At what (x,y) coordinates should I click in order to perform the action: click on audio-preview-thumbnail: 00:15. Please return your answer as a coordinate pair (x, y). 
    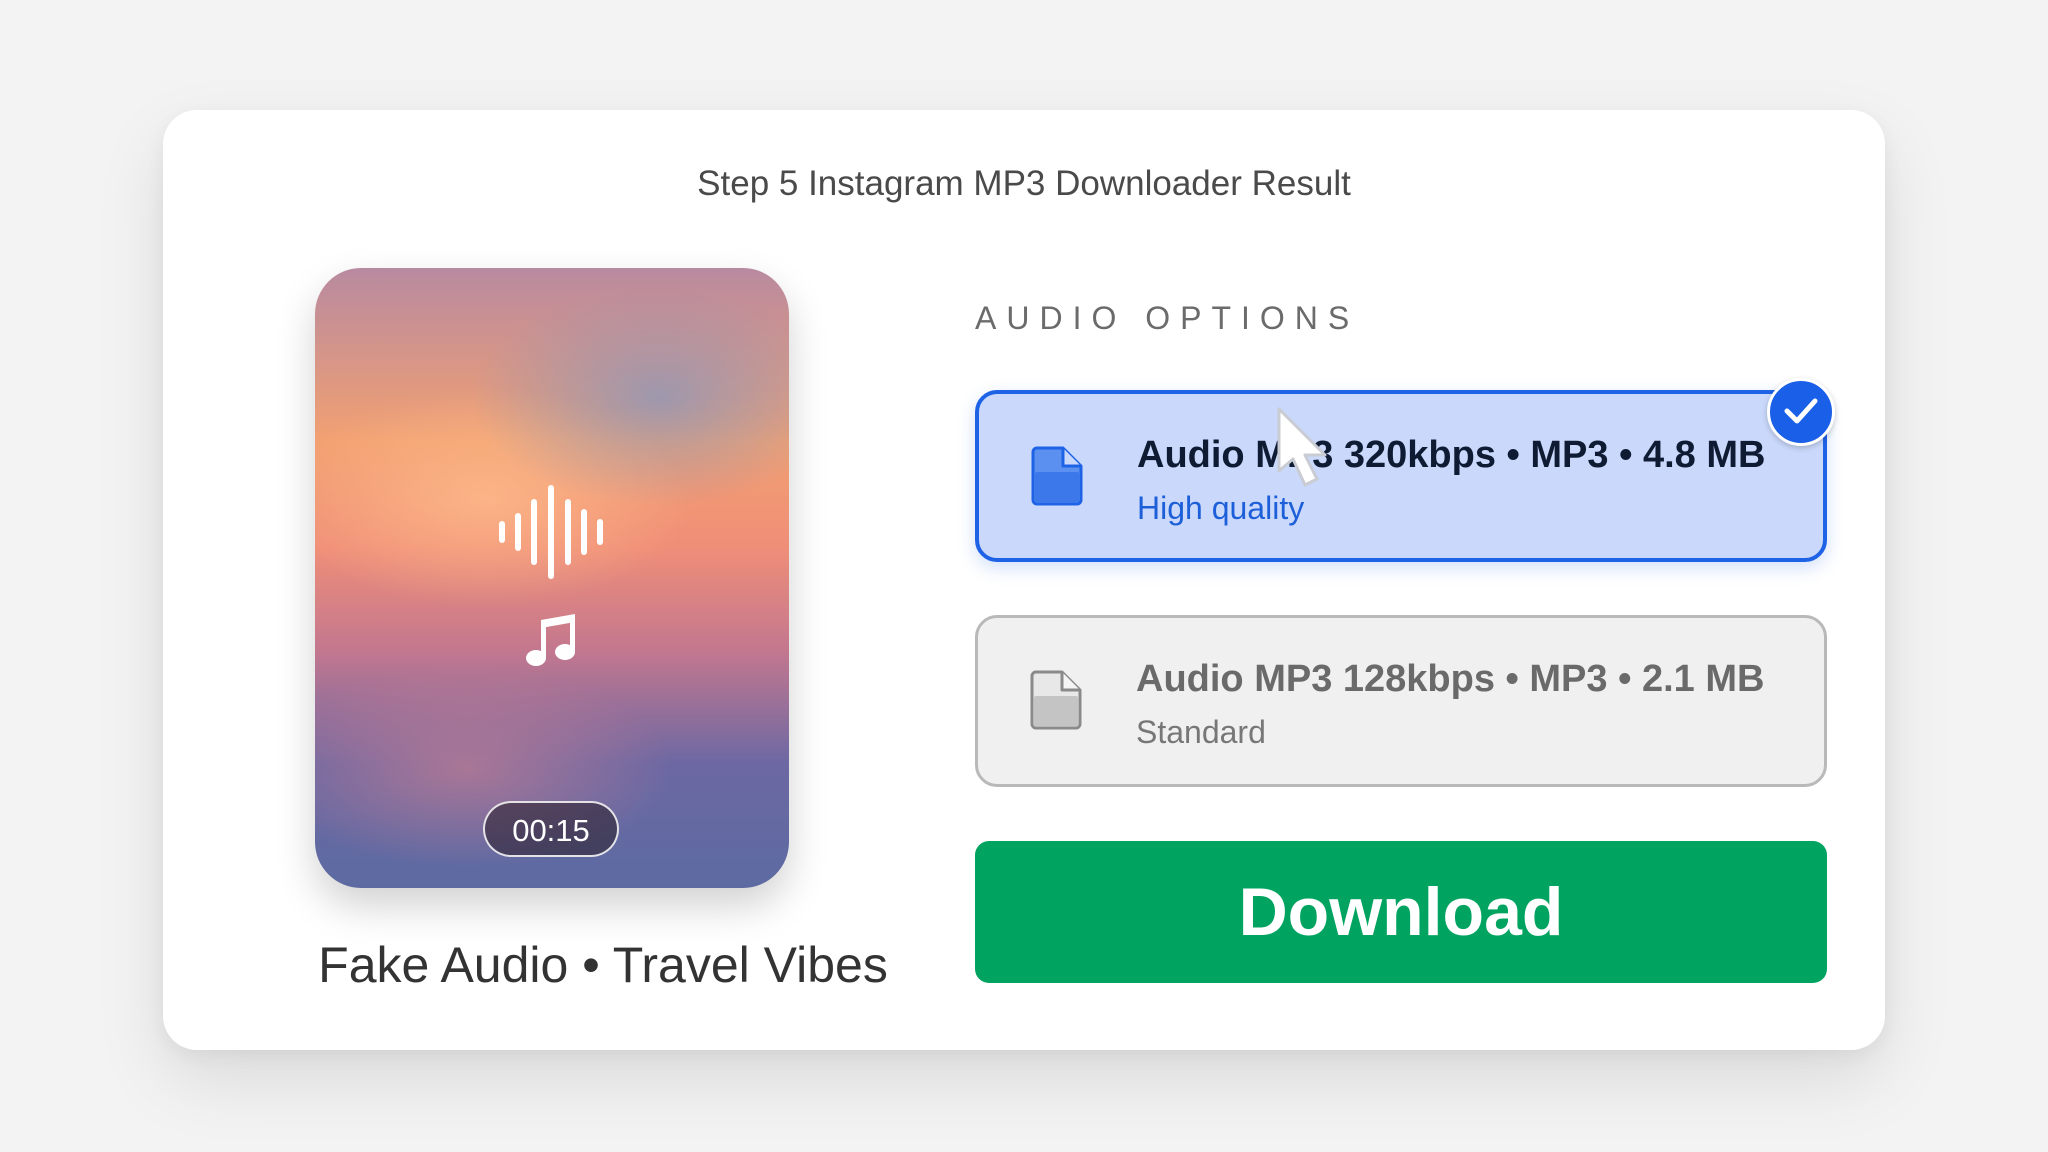
    Looking at the image, I should click on (552, 578).